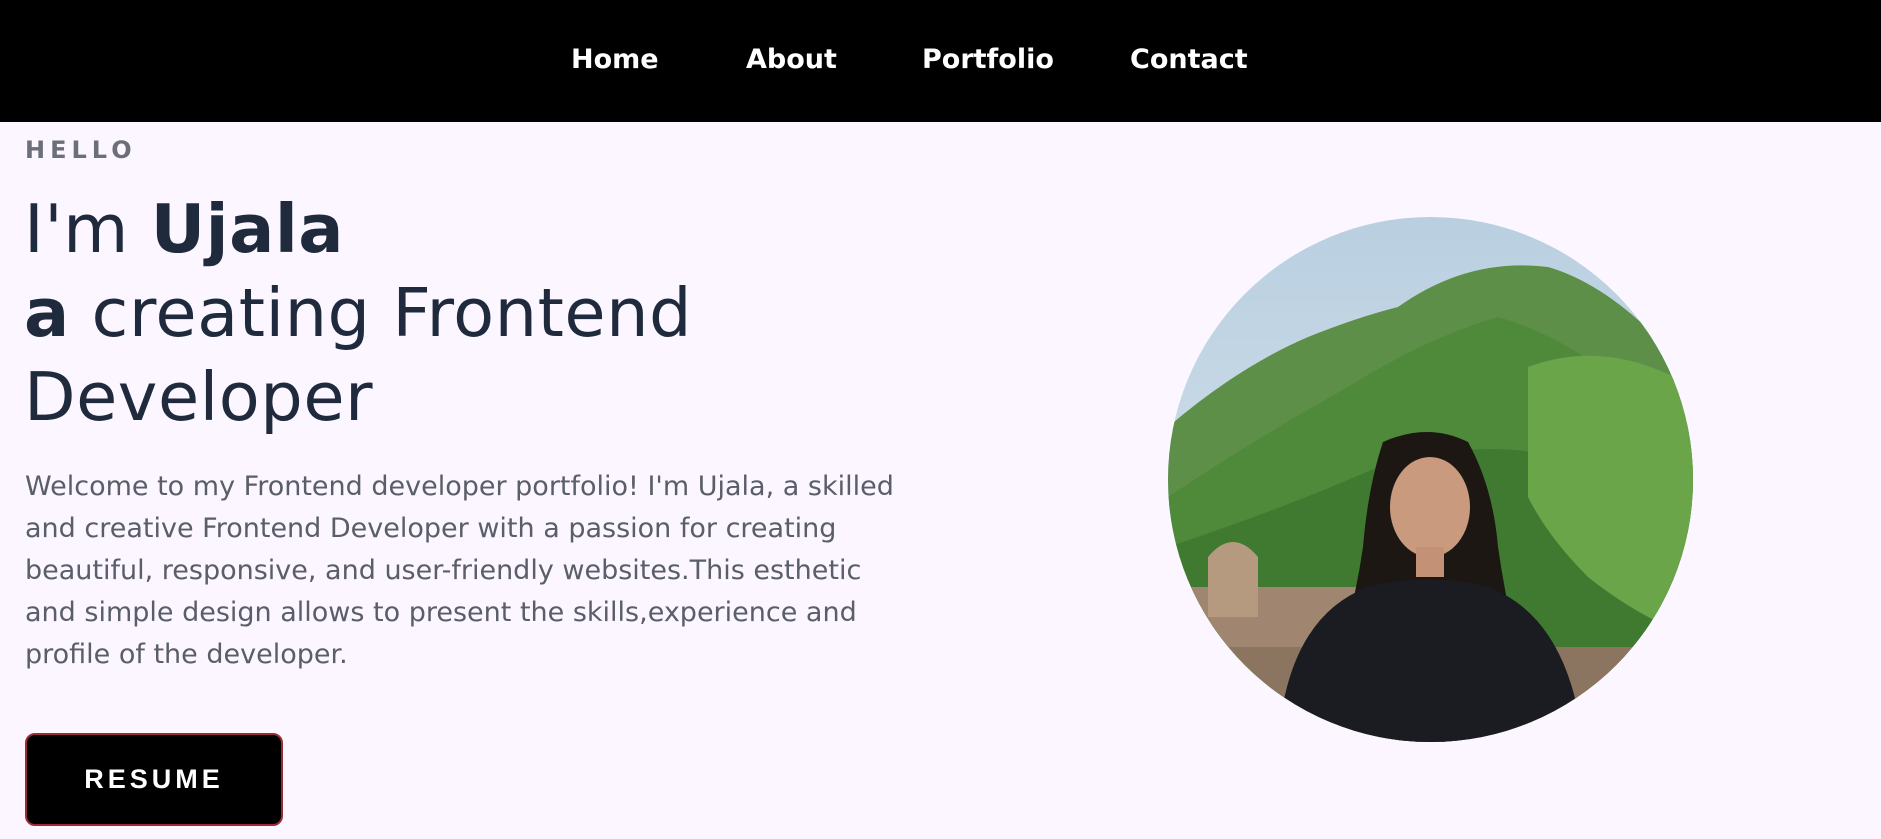  Describe the element at coordinates (47, 313) in the screenshot. I see `headline-article: a` at that location.